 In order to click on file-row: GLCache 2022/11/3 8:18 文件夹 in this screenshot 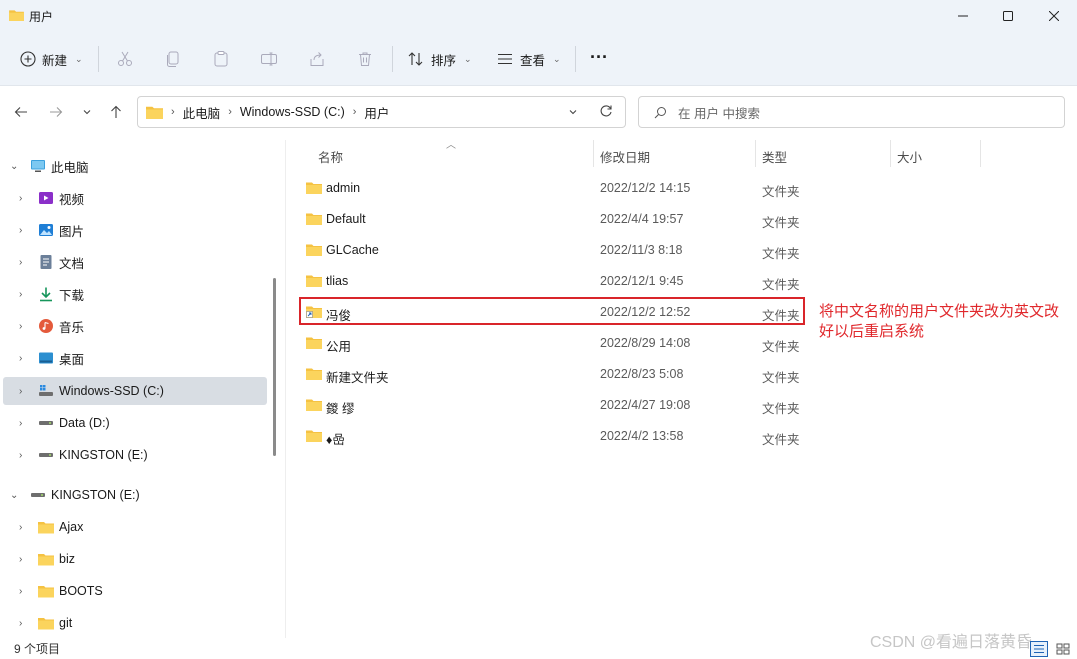, I will do `click(552, 250)`.